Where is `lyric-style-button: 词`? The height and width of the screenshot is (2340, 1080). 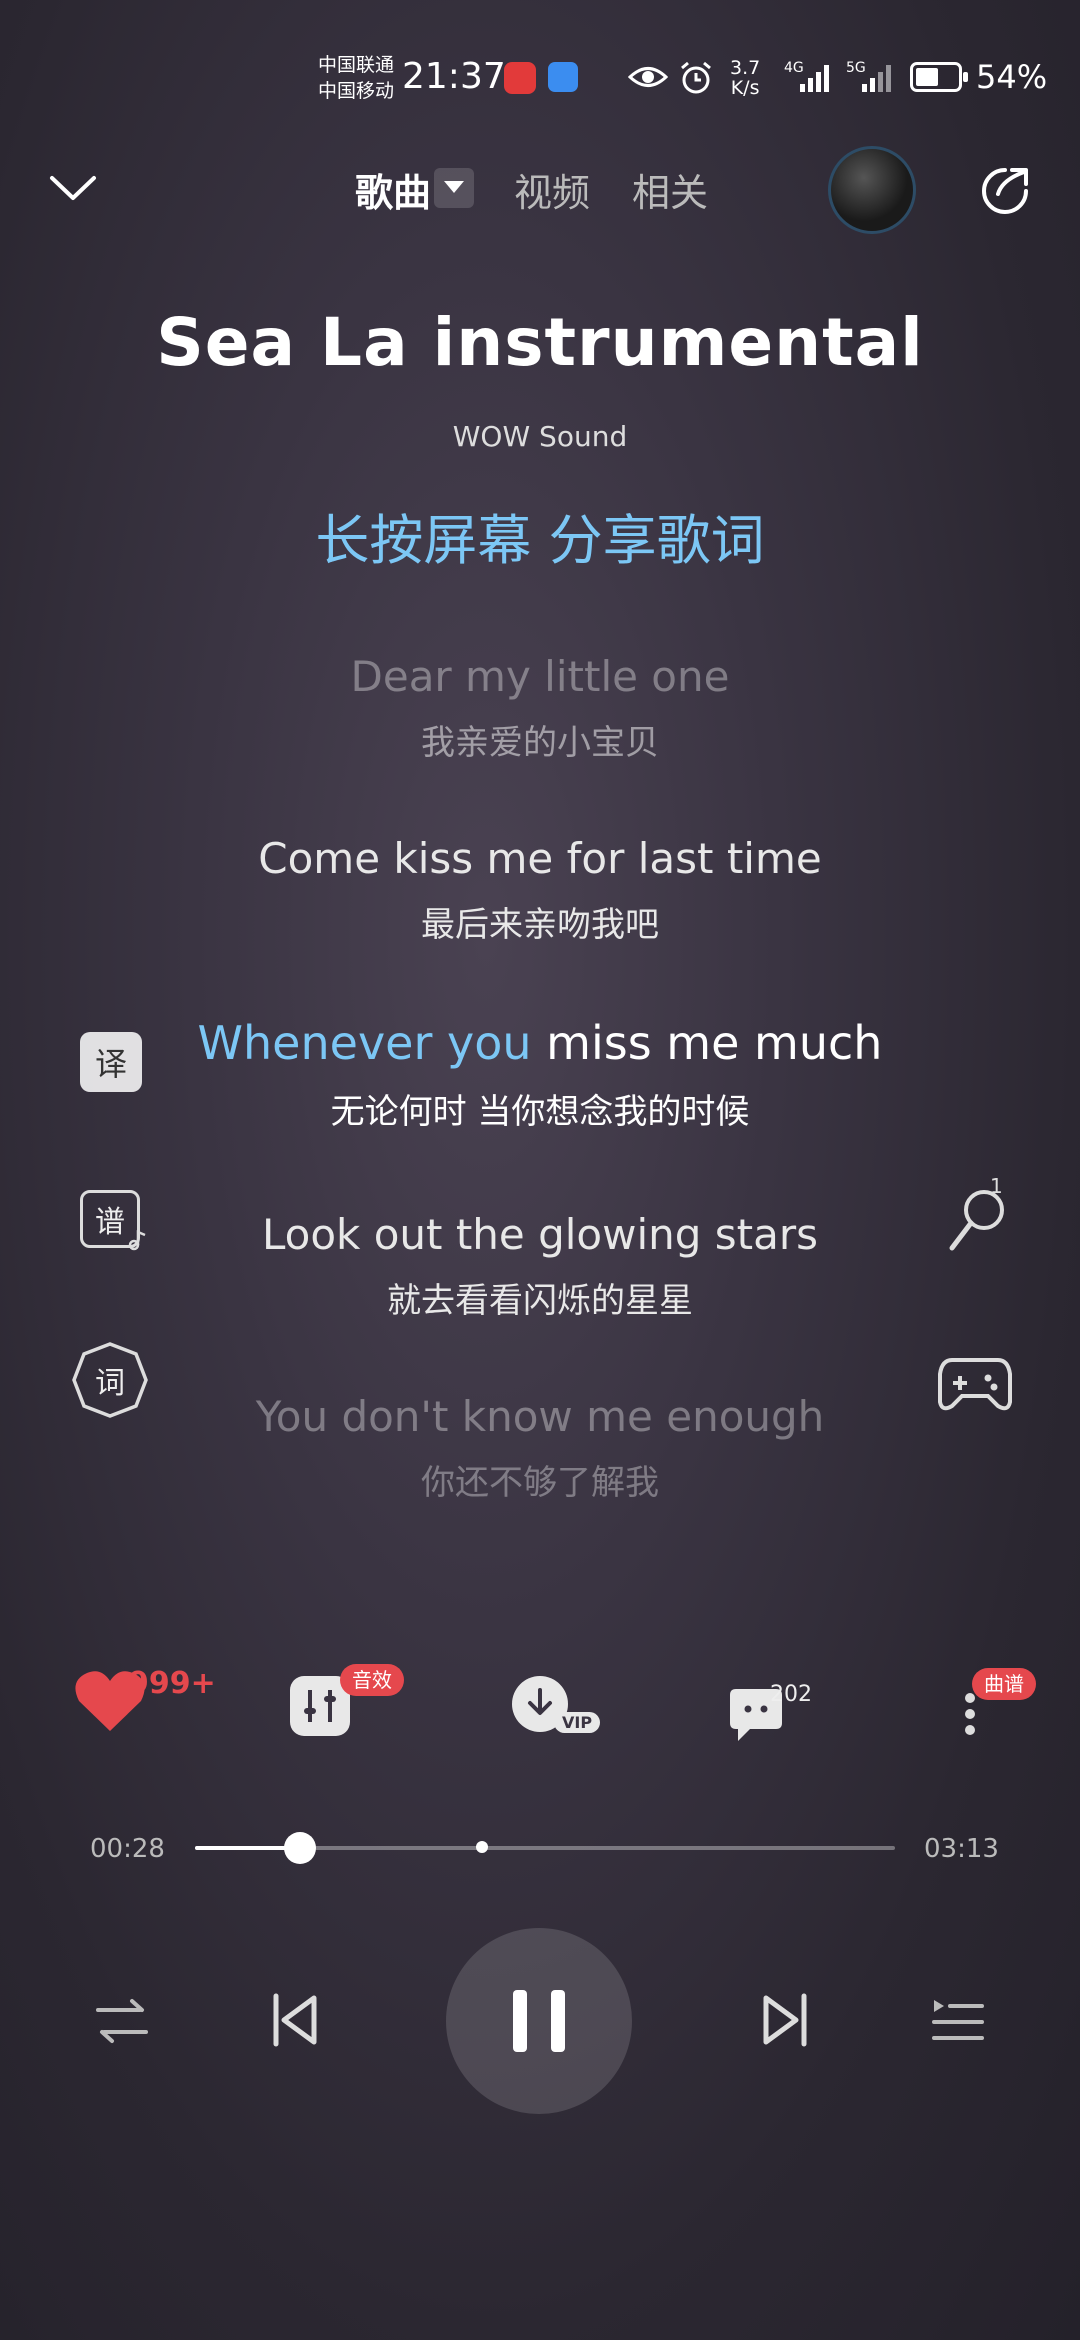
lyric-style-button: 词 is located at coordinates (110, 1380).